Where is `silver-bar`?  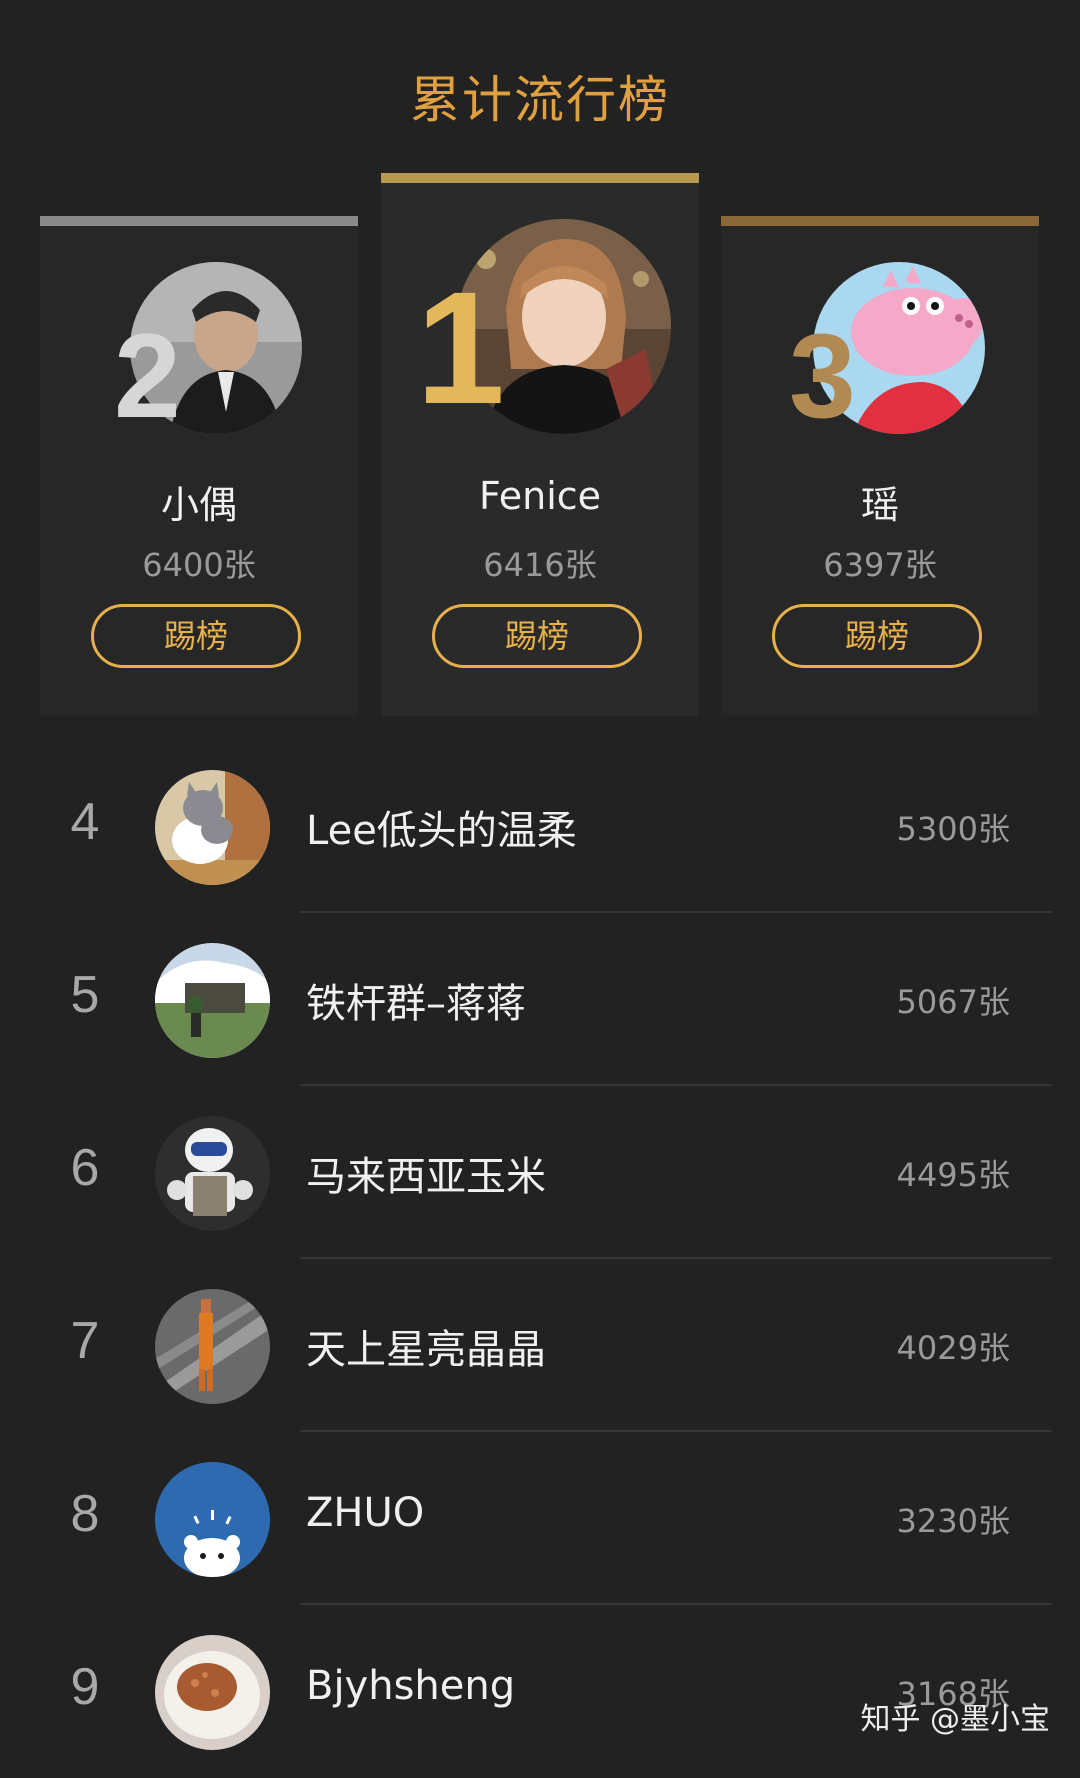 silver-bar is located at coordinates (199, 221).